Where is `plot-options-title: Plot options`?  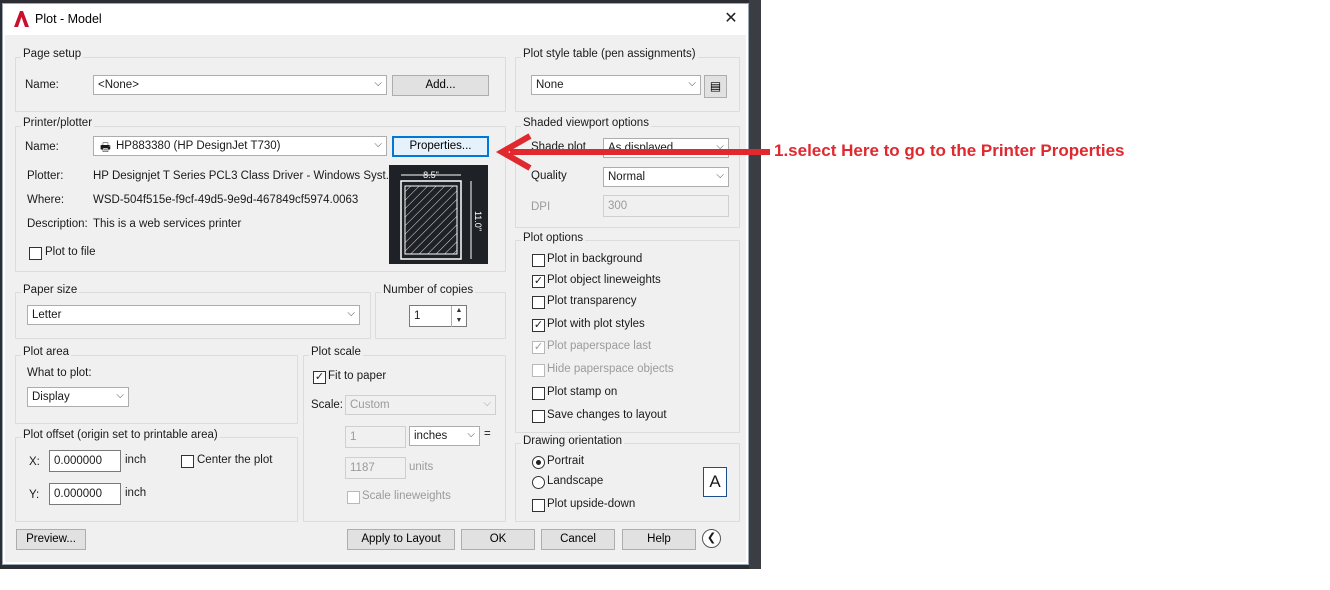 plot-options-title: Plot options is located at coordinates (553, 238).